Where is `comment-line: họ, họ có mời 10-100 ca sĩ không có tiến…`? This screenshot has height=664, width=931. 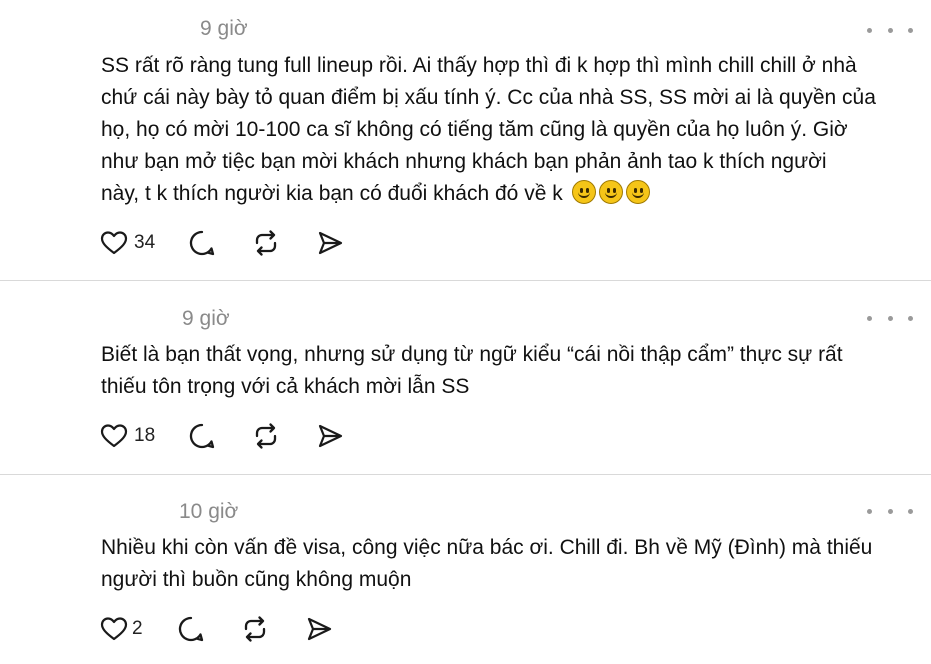
comment-line: họ, họ có mời 10-100 ca sĩ không có tiến… is located at coordinates (474, 129).